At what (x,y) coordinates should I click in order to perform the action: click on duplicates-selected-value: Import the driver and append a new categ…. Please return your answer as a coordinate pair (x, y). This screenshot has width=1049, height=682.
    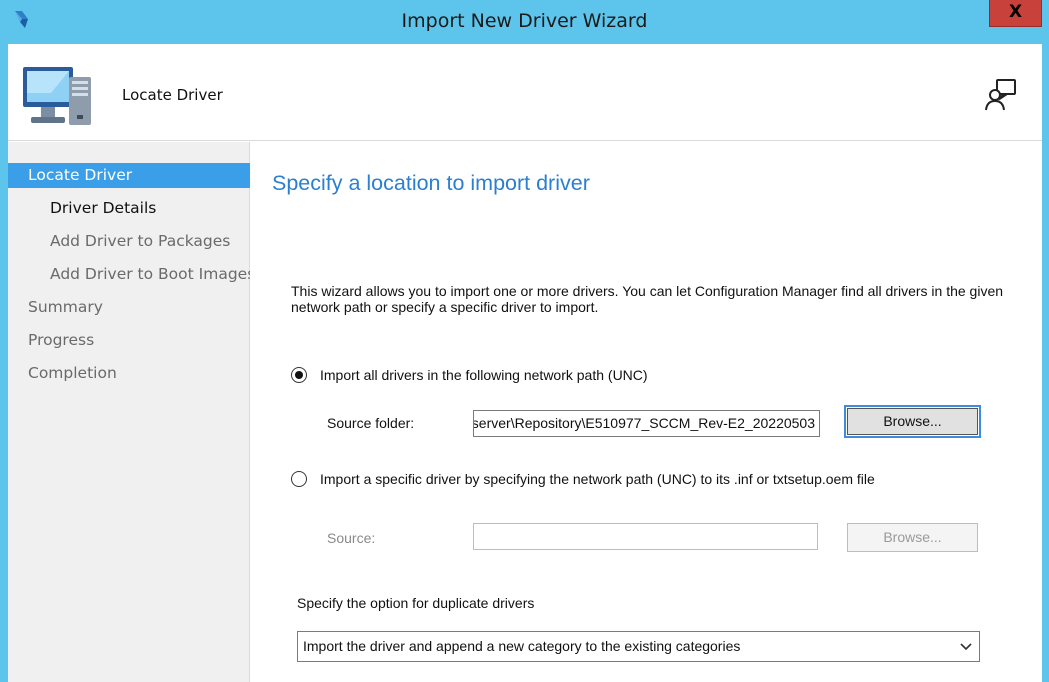
    Looking at the image, I should click on (522, 646).